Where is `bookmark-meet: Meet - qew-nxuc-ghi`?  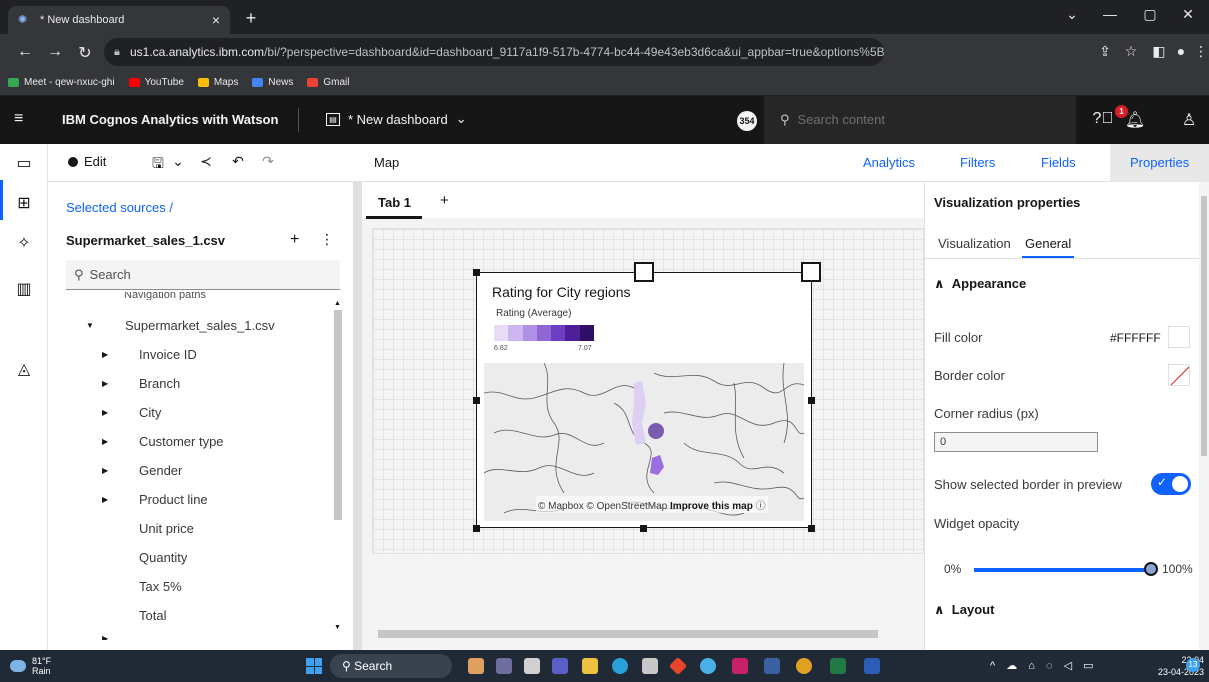
bookmark-meet: Meet - qew-nxuc-ghi is located at coordinates (61, 82).